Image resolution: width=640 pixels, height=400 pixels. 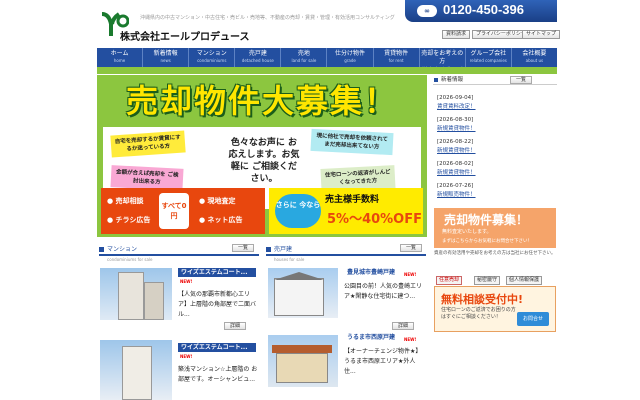 I want to click on mansion-subheading: condominiums for sale, so click(x=130, y=259).